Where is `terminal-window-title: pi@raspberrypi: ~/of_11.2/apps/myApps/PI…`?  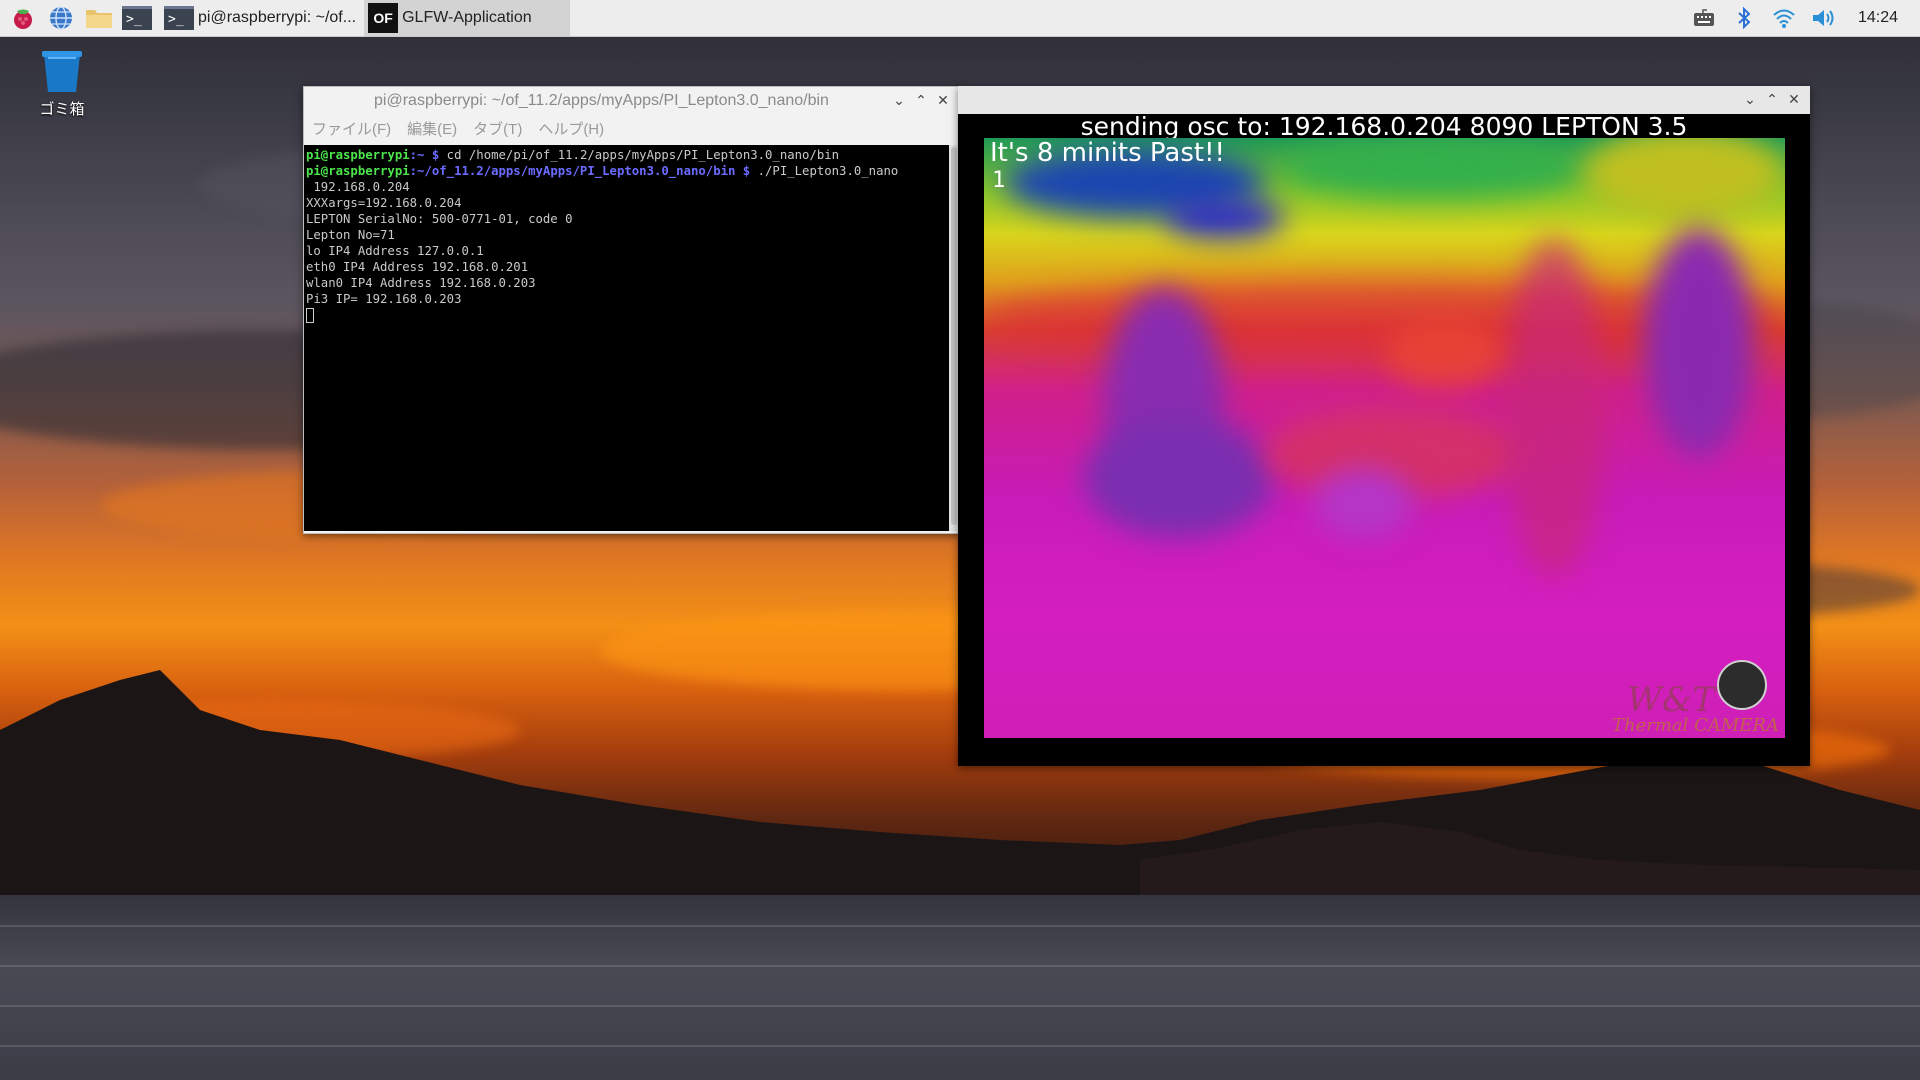
terminal-window-title: pi@raspberrypi: ~/of_11.2/apps/myApps/PI… is located at coordinates (601, 100).